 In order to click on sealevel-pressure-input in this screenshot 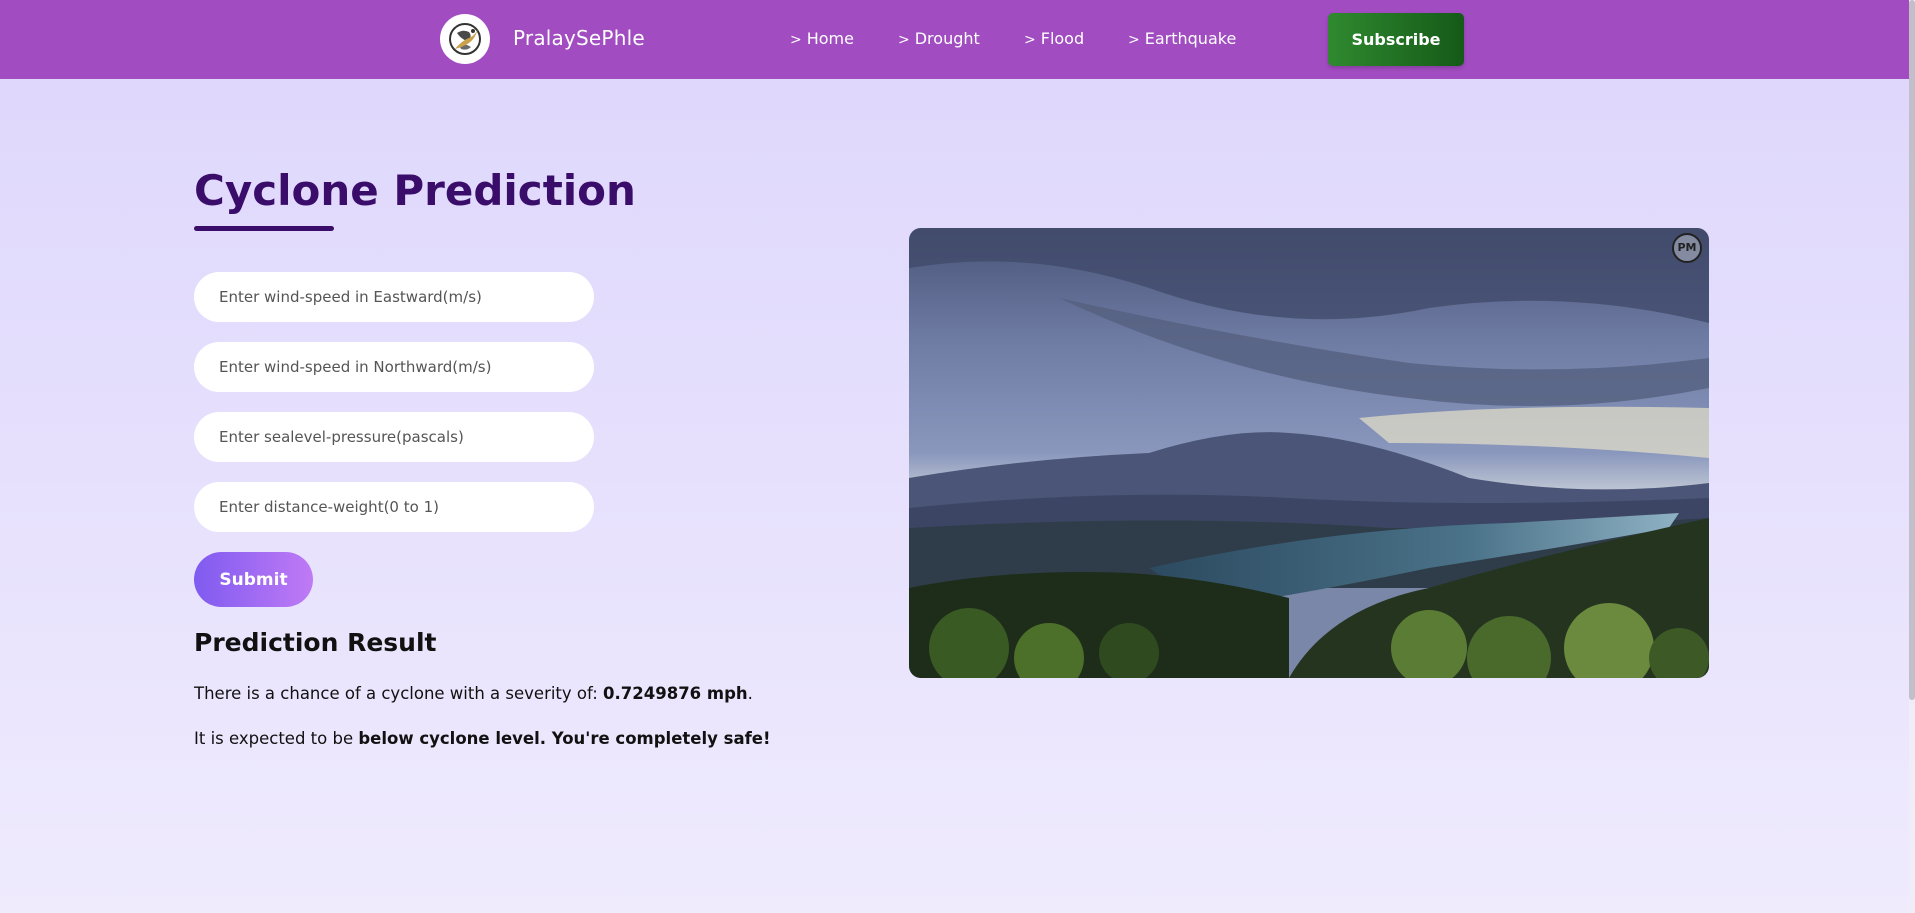, I will do `click(394, 437)`.